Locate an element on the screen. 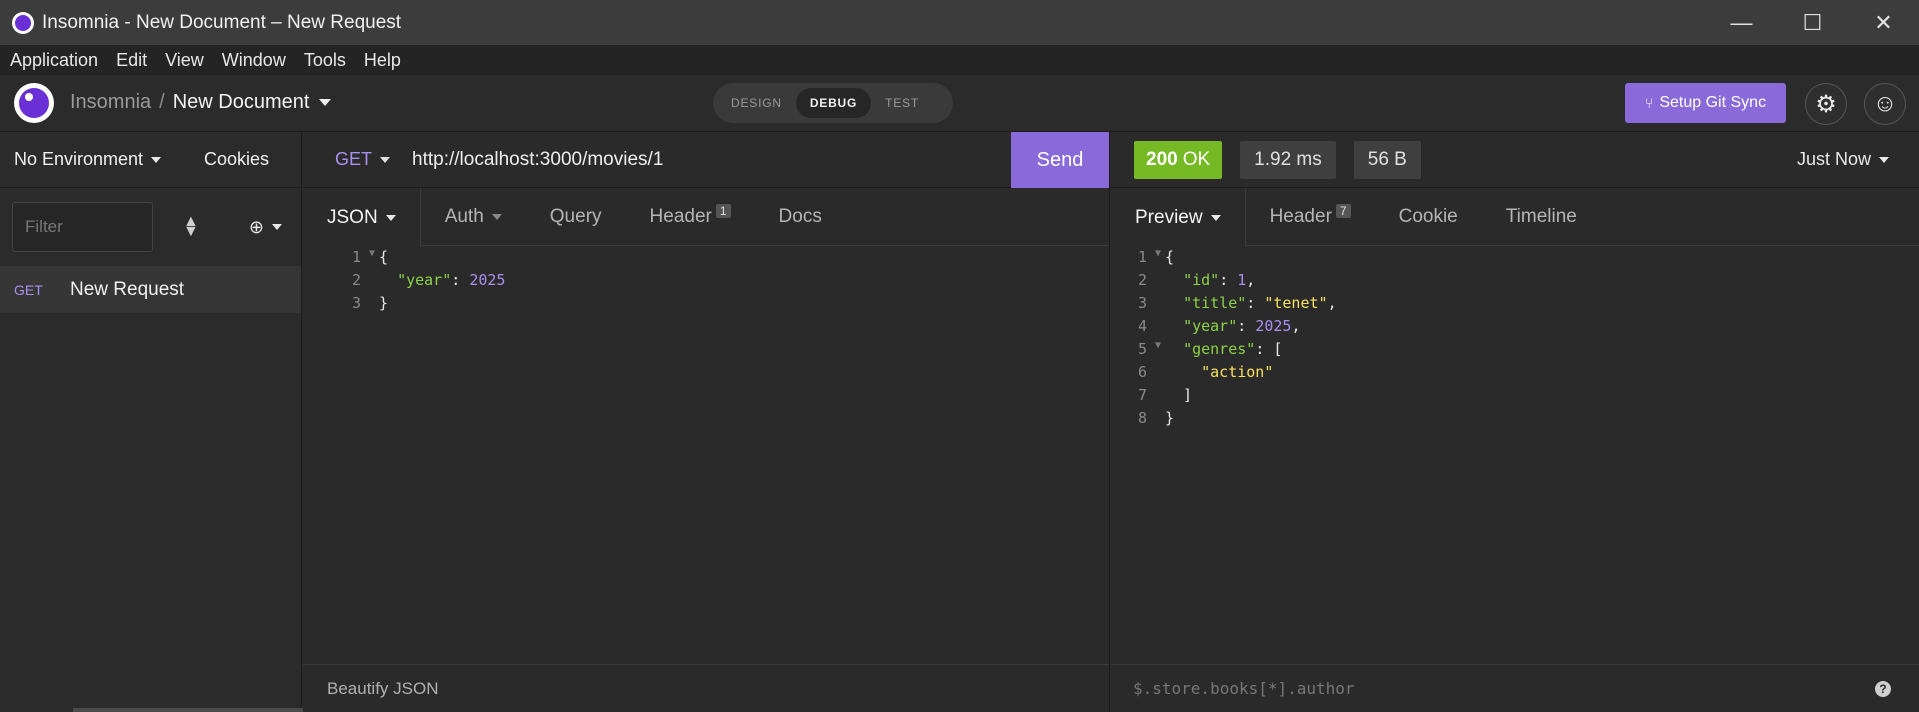 This screenshot has height=712, width=1919. status-badge: 200 OK is located at coordinates (1178, 159).